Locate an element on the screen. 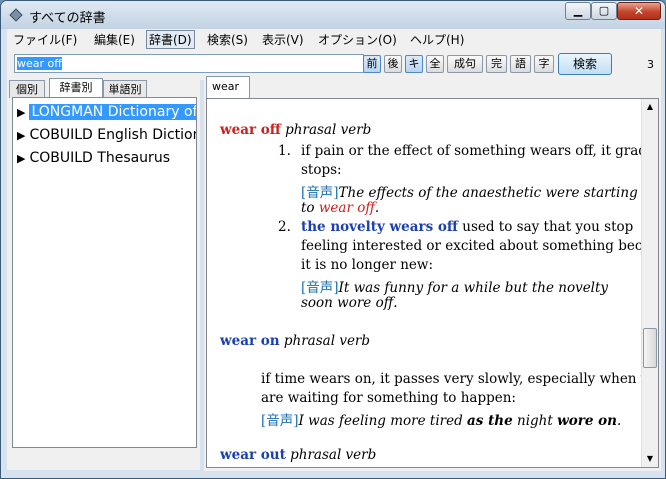 Image resolution: width=666 pixels, height=479 pixels. vertical-scrollbar: ▲ ▼ is located at coordinates (649, 283).